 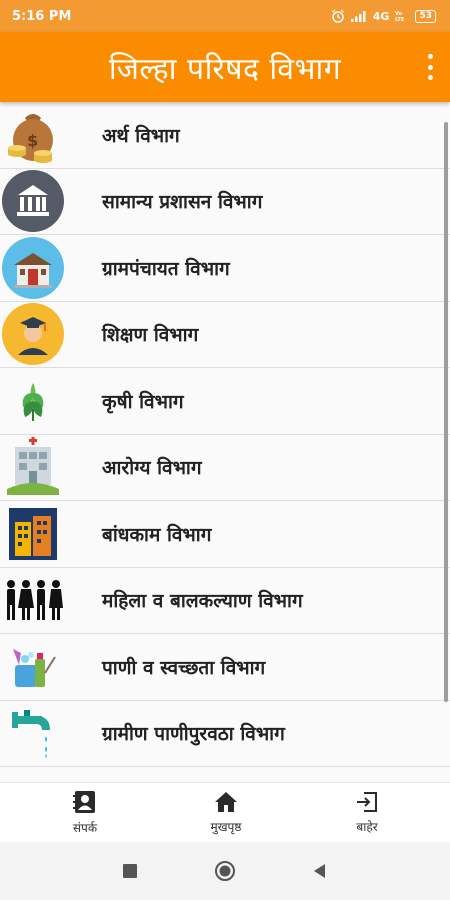 What do you see at coordinates (400, 19) in the screenshot?
I see `svg-text: LTE` at bounding box center [400, 19].